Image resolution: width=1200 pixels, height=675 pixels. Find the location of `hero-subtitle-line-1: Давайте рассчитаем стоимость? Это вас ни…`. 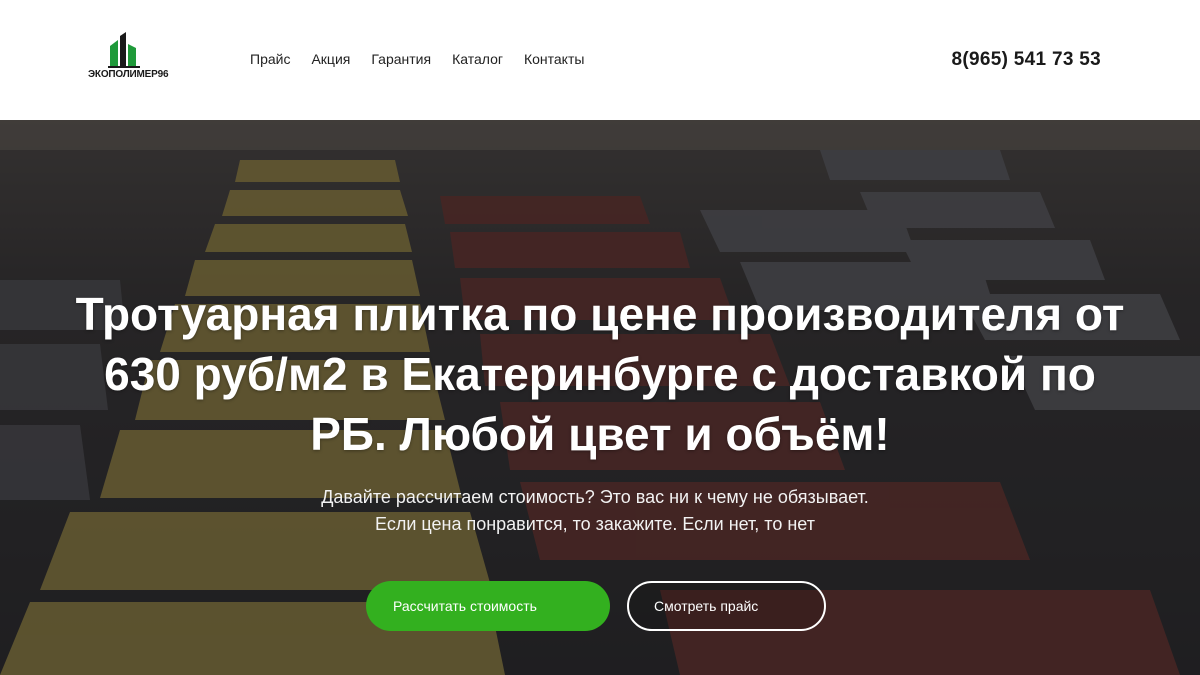

hero-subtitle-line-1: Давайте рассчитаем стоимость? Это вас ни… is located at coordinates (595, 497).